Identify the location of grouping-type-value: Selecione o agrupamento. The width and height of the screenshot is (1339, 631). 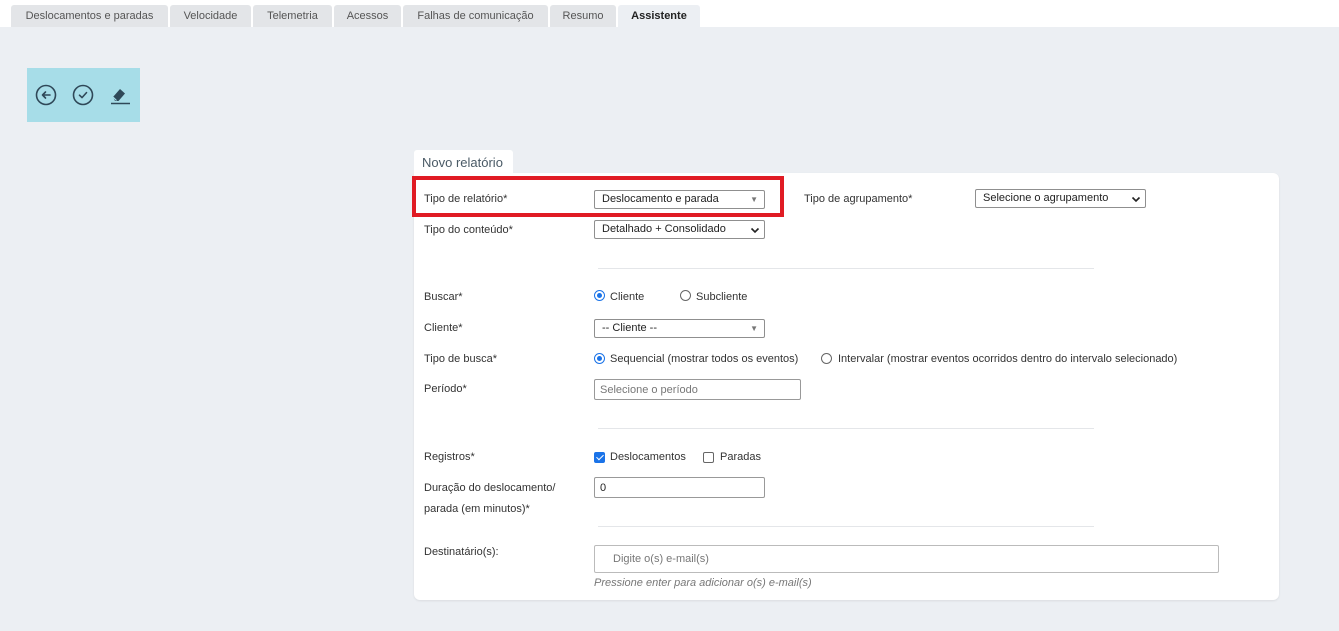
(1046, 198).